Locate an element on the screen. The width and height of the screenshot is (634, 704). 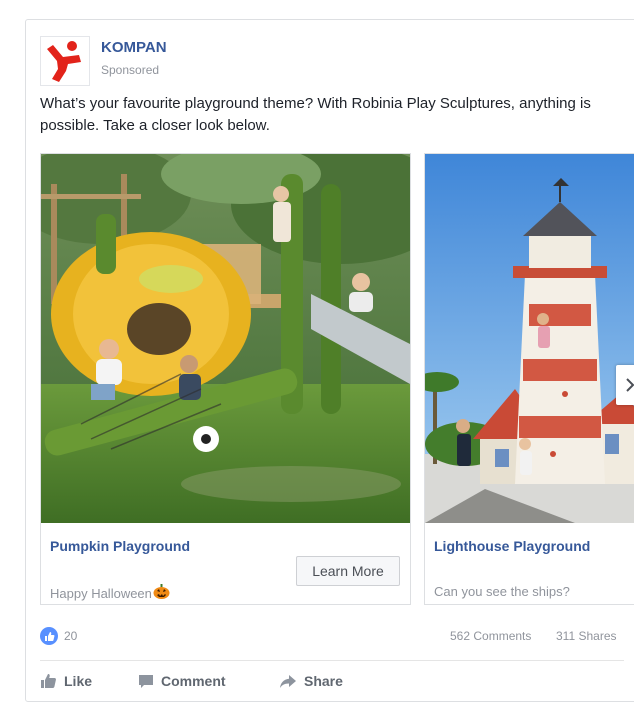
jack-o-lantern-icon is located at coordinates (161, 593).